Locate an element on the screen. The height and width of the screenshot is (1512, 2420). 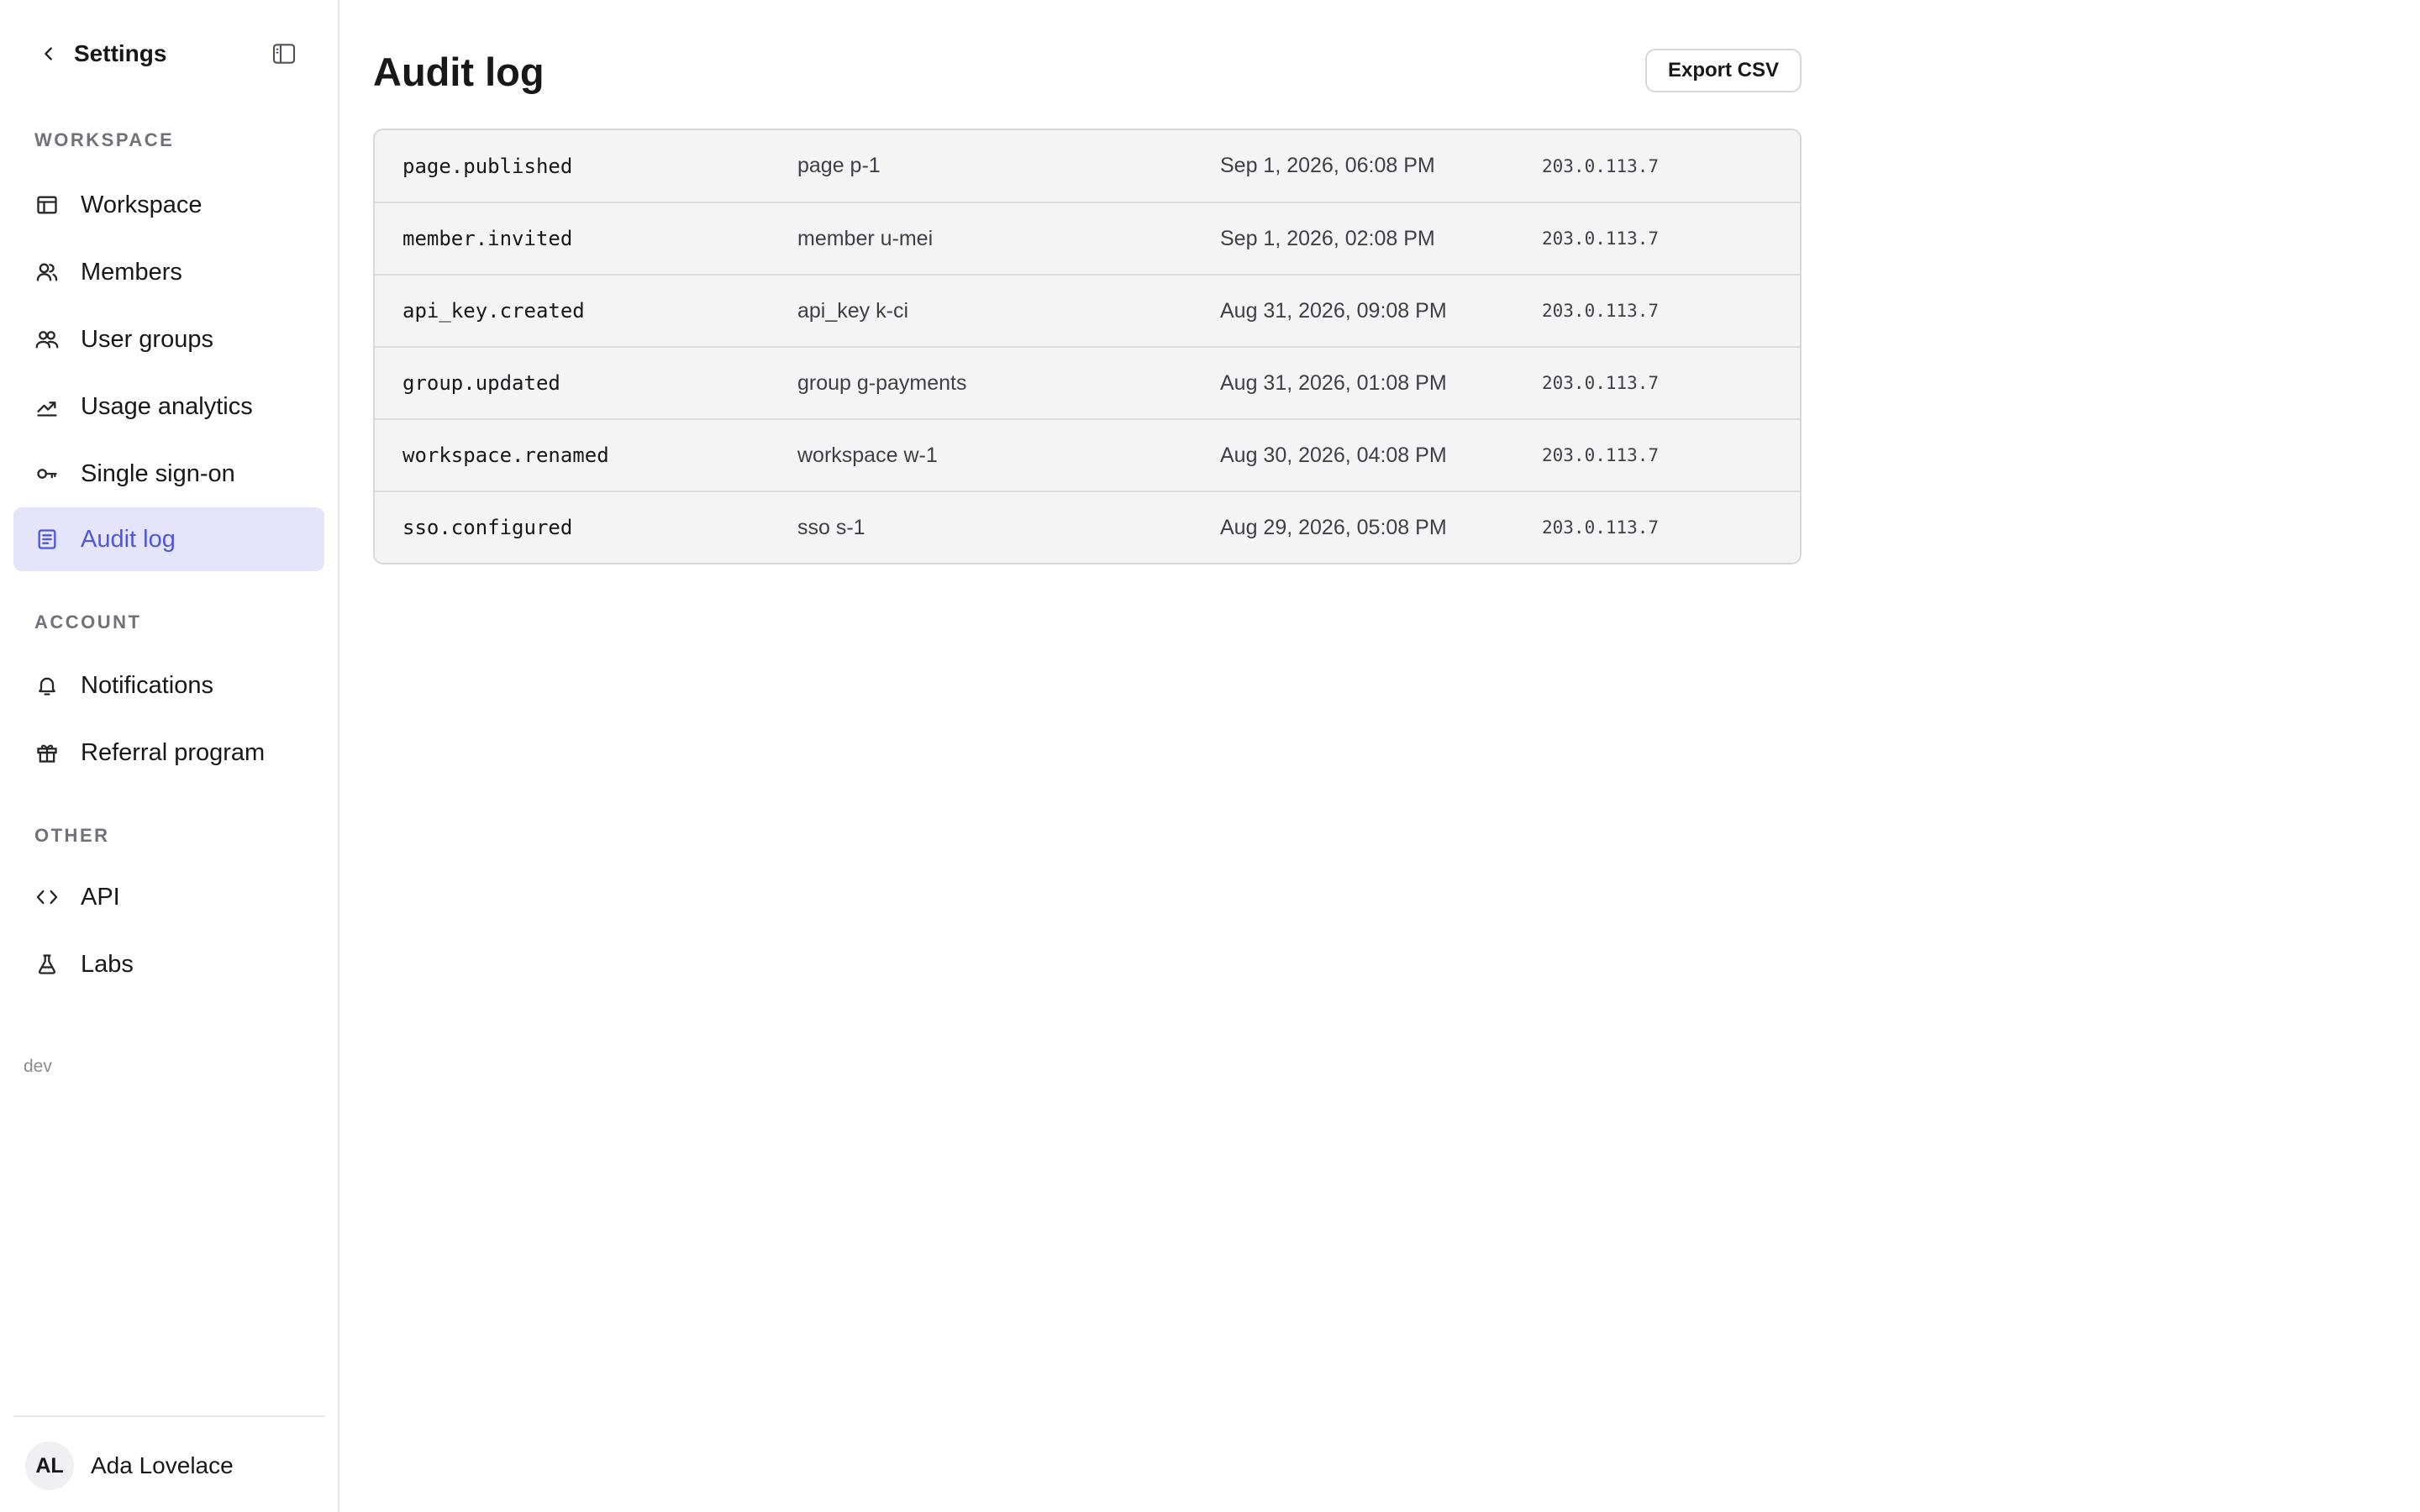
event-action: page.published is located at coordinates (487, 166).